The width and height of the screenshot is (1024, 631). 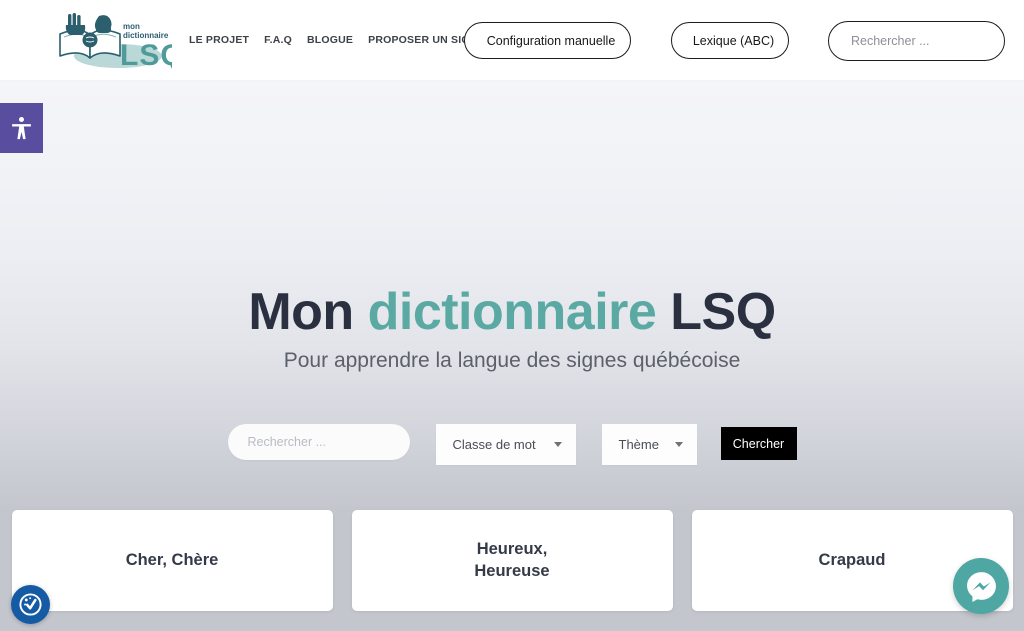 What do you see at coordinates (330, 40) in the screenshot?
I see `nav-link-blogue: BLOGUE` at bounding box center [330, 40].